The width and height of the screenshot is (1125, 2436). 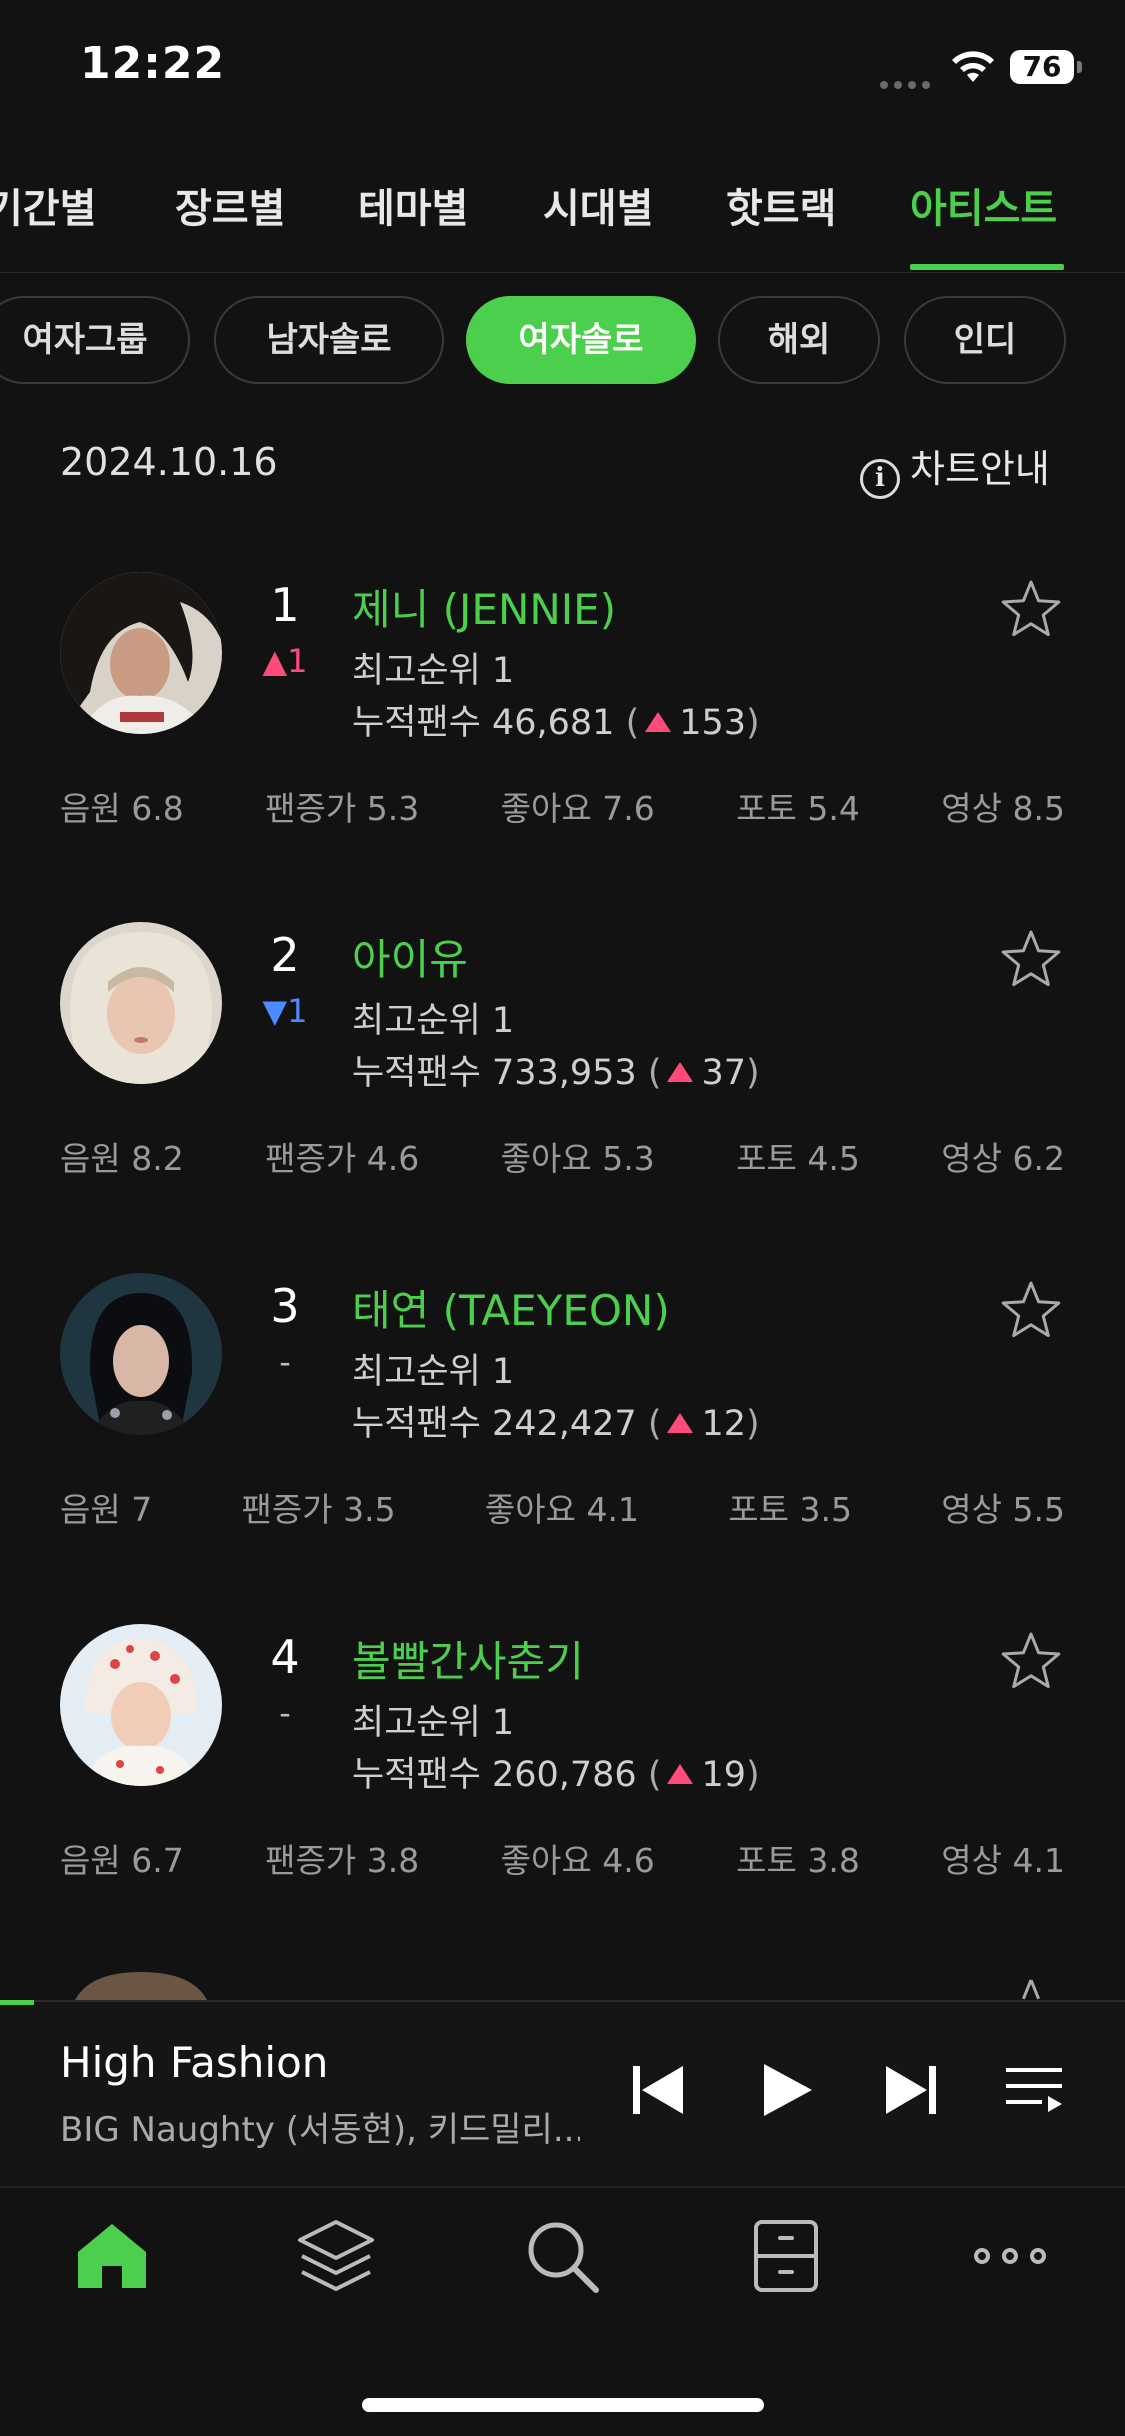 I want to click on score-breakdown: 음원 7 팬증가 3.5 좋아요 4.1 포토 3.5 영상 5.5, so click(x=562, y=1506).